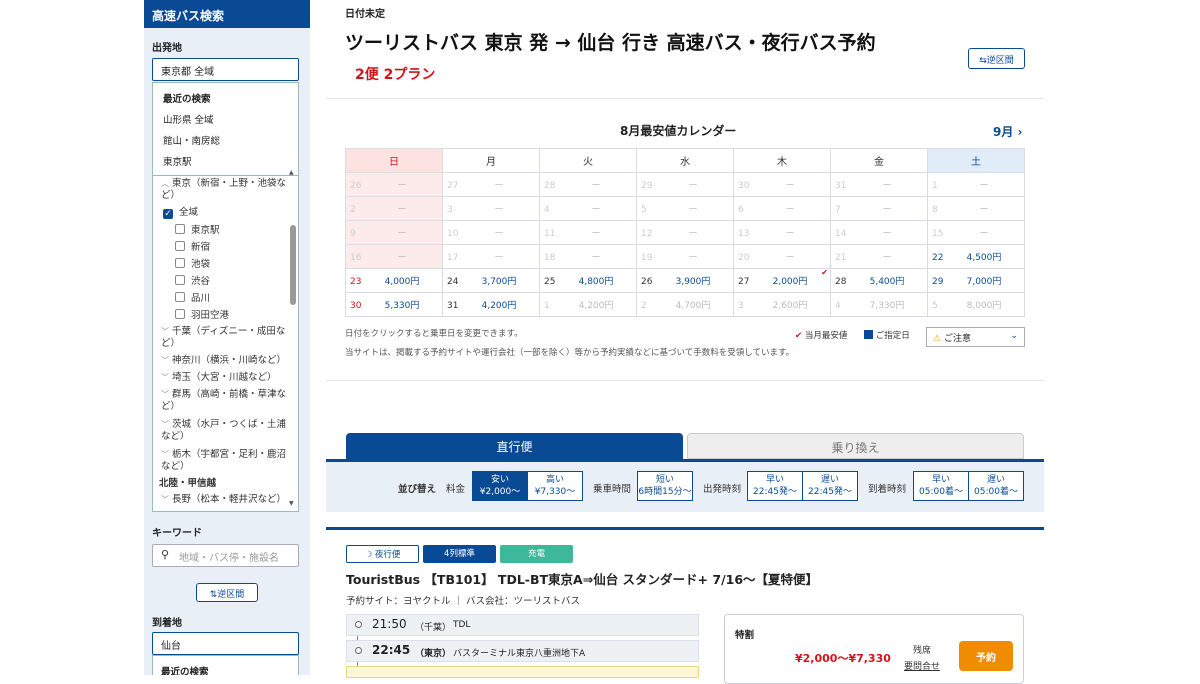  Describe the element at coordinates (500, 486) in the screenshot. I see `sort-price-low-button: 安い ¥2,000〜` at that location.